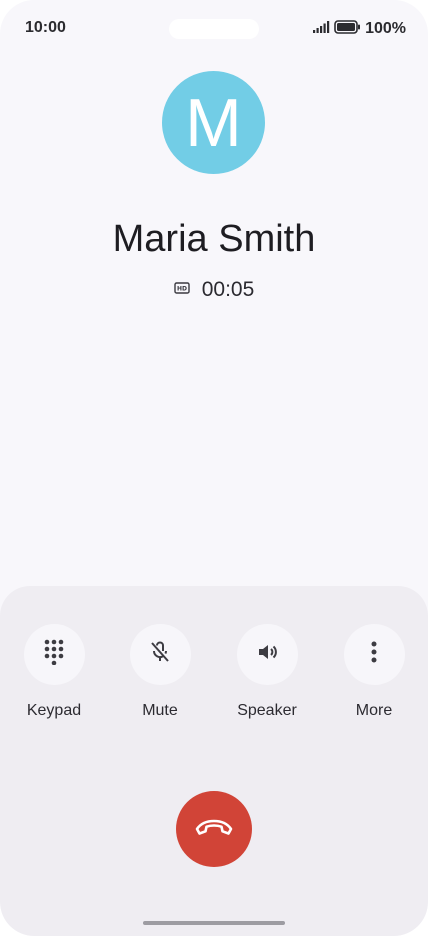 This screenshot has width=428, height=936. Describe the element at coordinates (228, 289) in the screenshot. I see `call-duration: 00:05` at that location.